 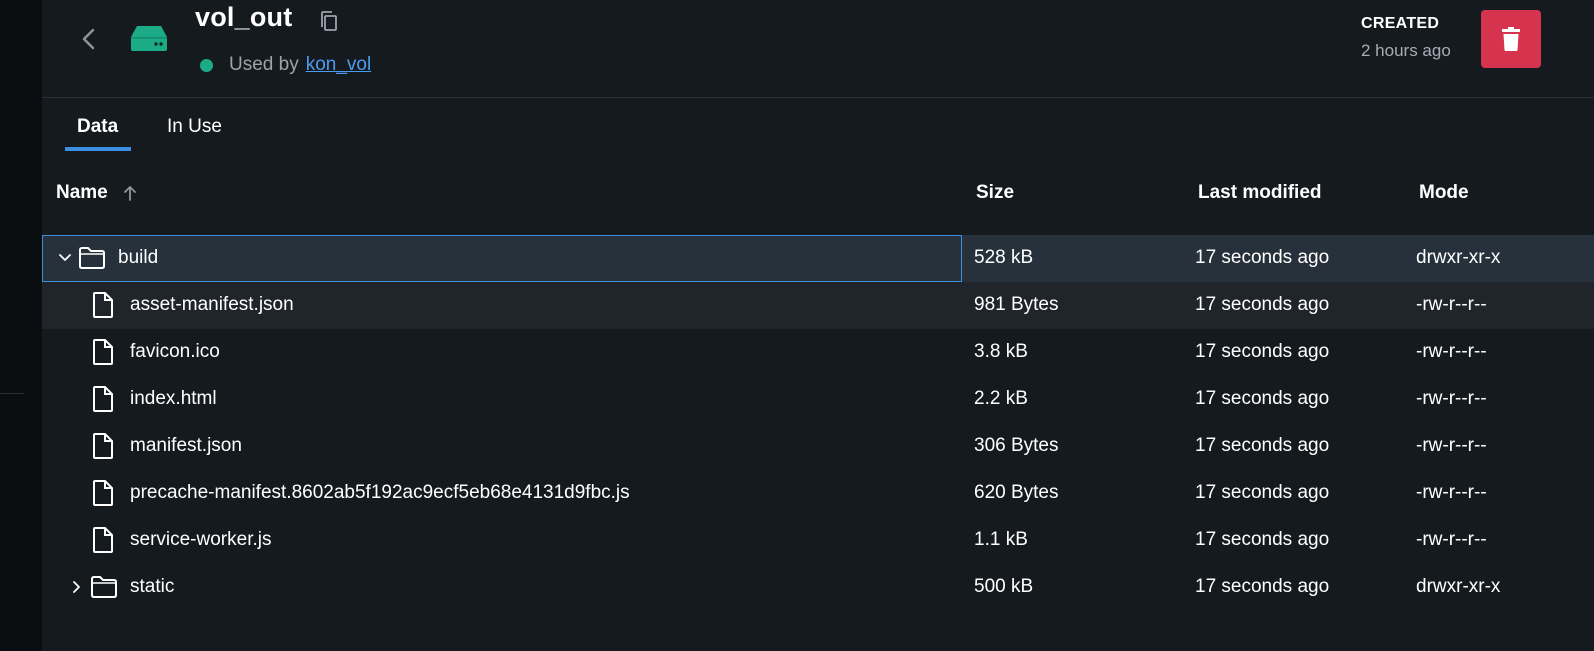 I want to click on row-name: service-worker.js, so click(x=201, y=539).